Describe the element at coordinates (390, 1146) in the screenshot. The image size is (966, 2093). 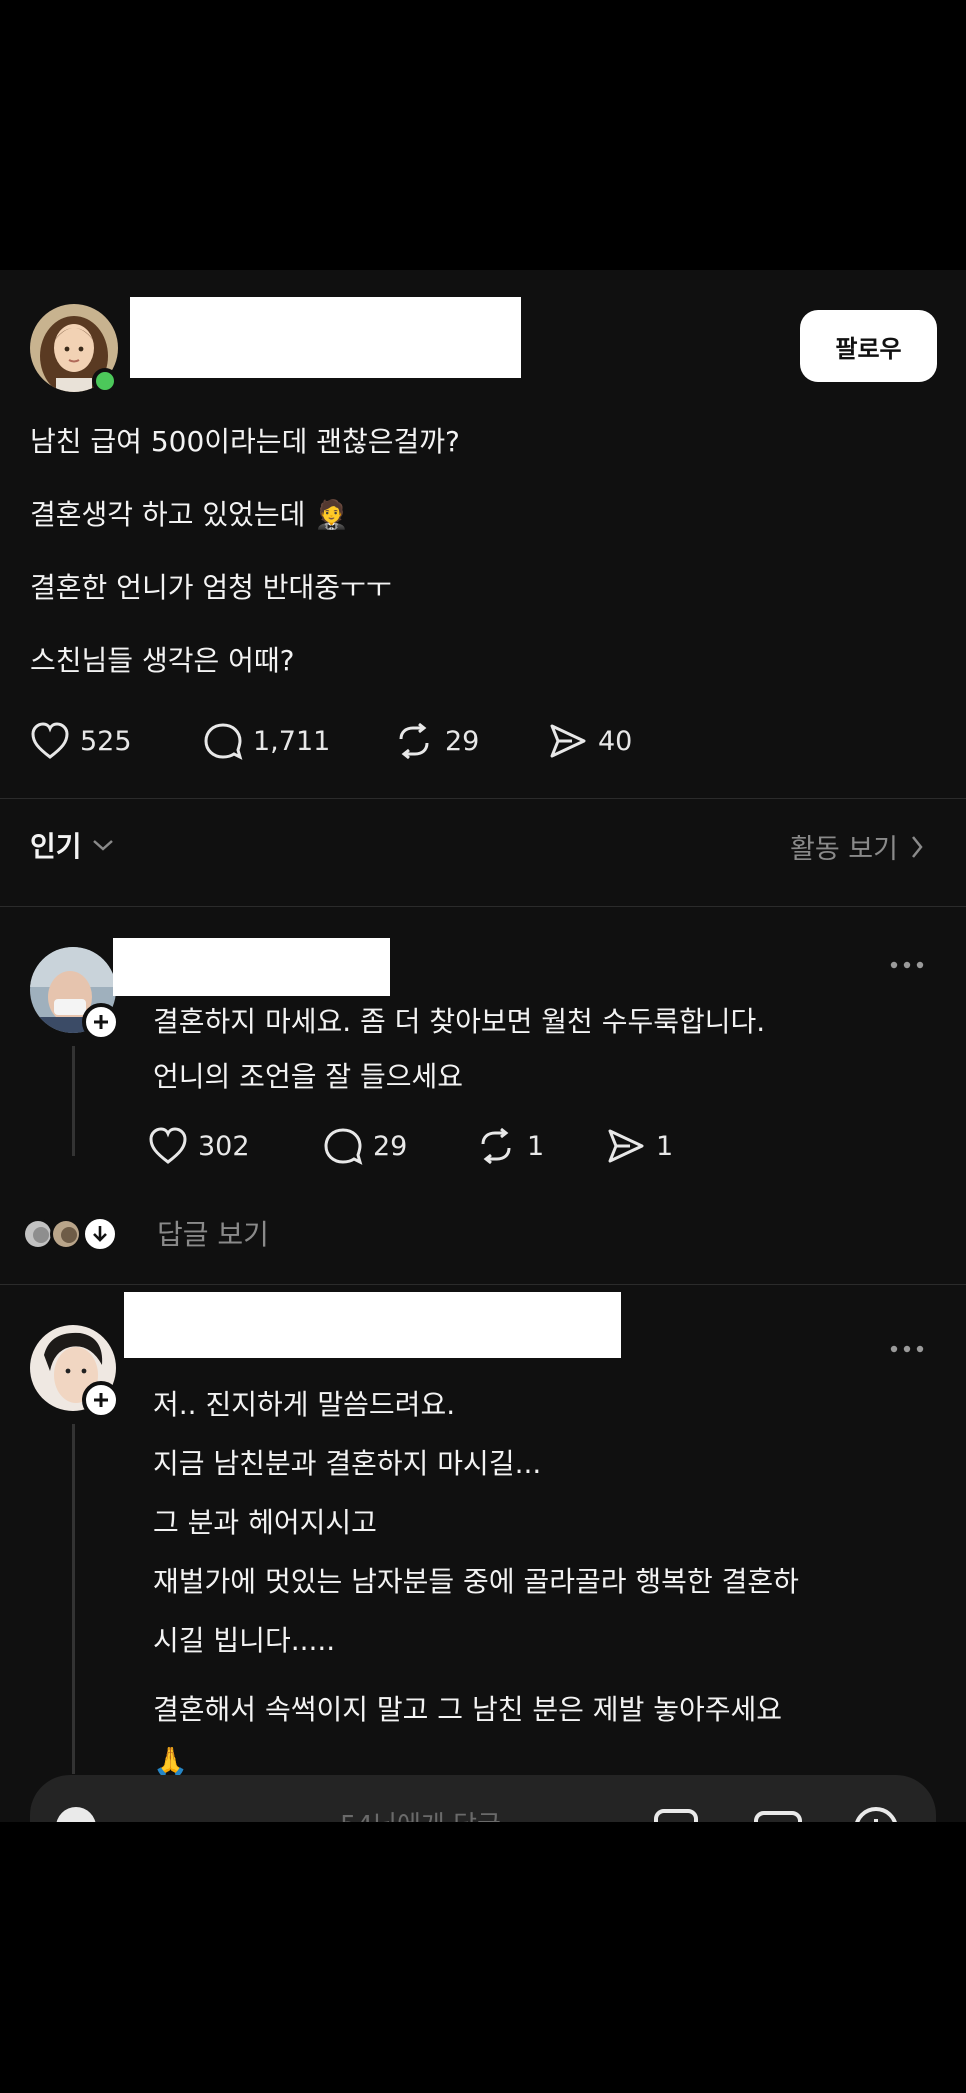
I see `comment-reply-count: 29` at that location.